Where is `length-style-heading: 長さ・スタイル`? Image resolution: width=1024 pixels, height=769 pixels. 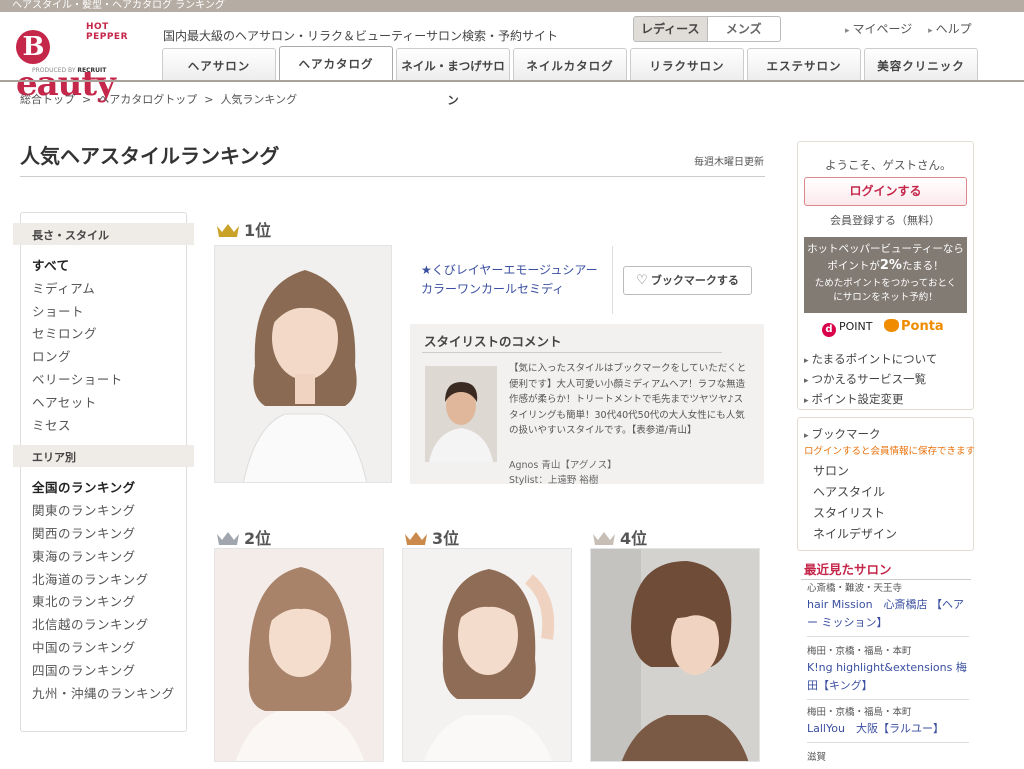 length-style-heading: 長さ・スタイル is located at coordinates (103, 234).